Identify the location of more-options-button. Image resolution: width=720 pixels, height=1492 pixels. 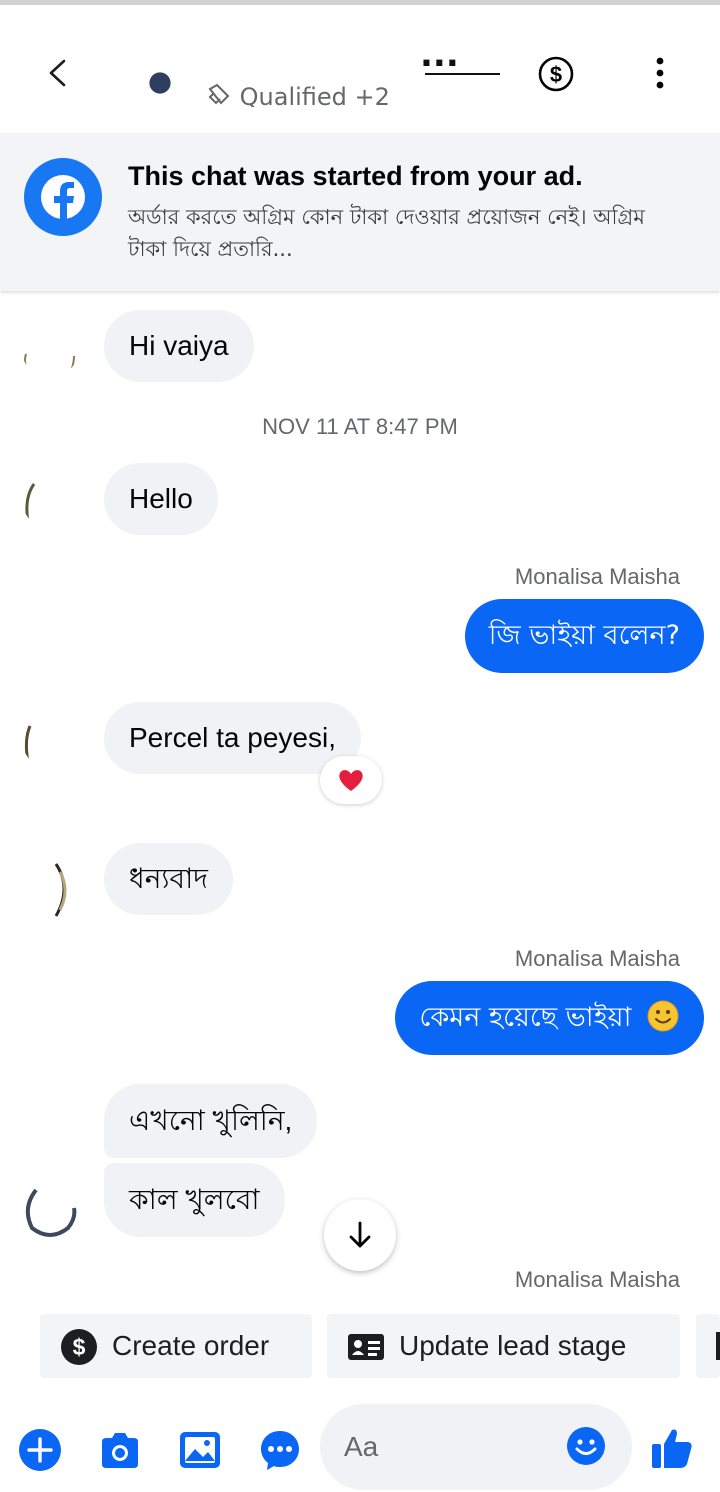
(660, 73).